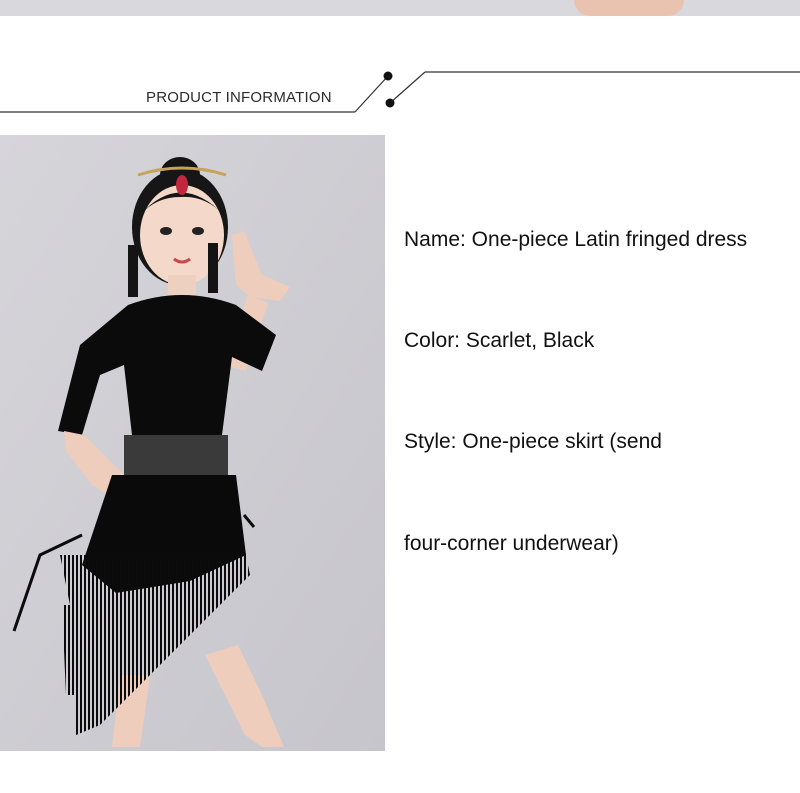 The height and width of the screenshot is (793, 800). Describe the element at coordinates (629, 8) in the screenshot. I see `banner-photo-fragment` at that location.